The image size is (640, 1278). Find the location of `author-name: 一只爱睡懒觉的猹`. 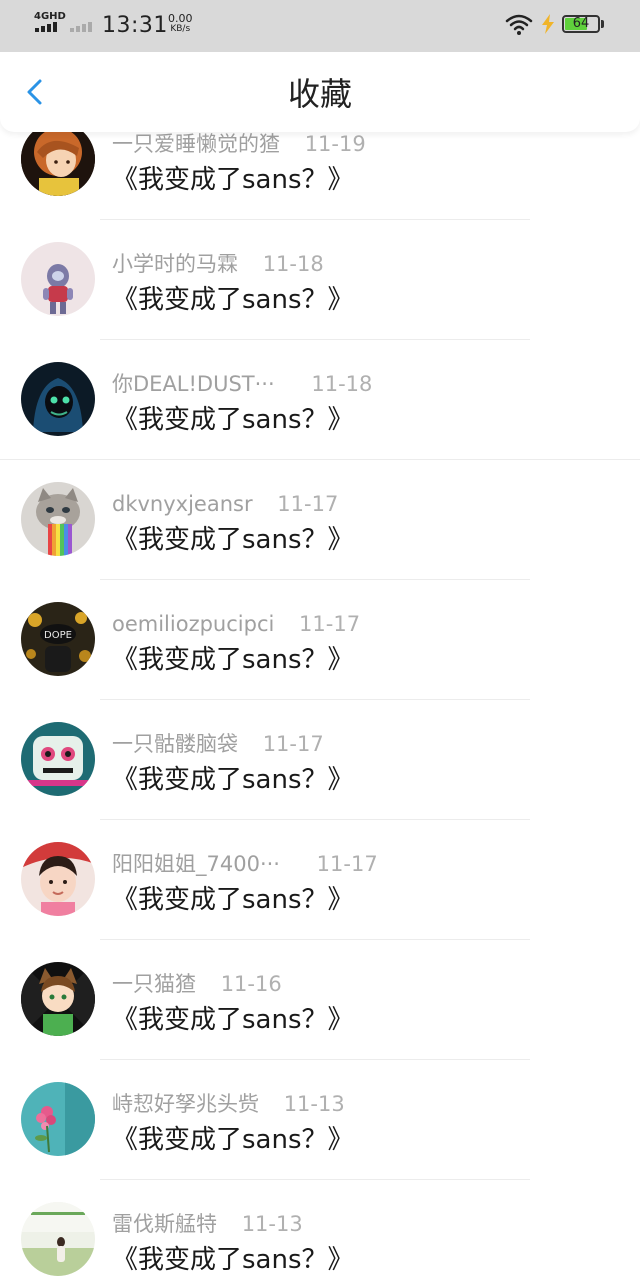

author-name: 一只爱睡懒觉的猹 is located at coordinates (196, 144).